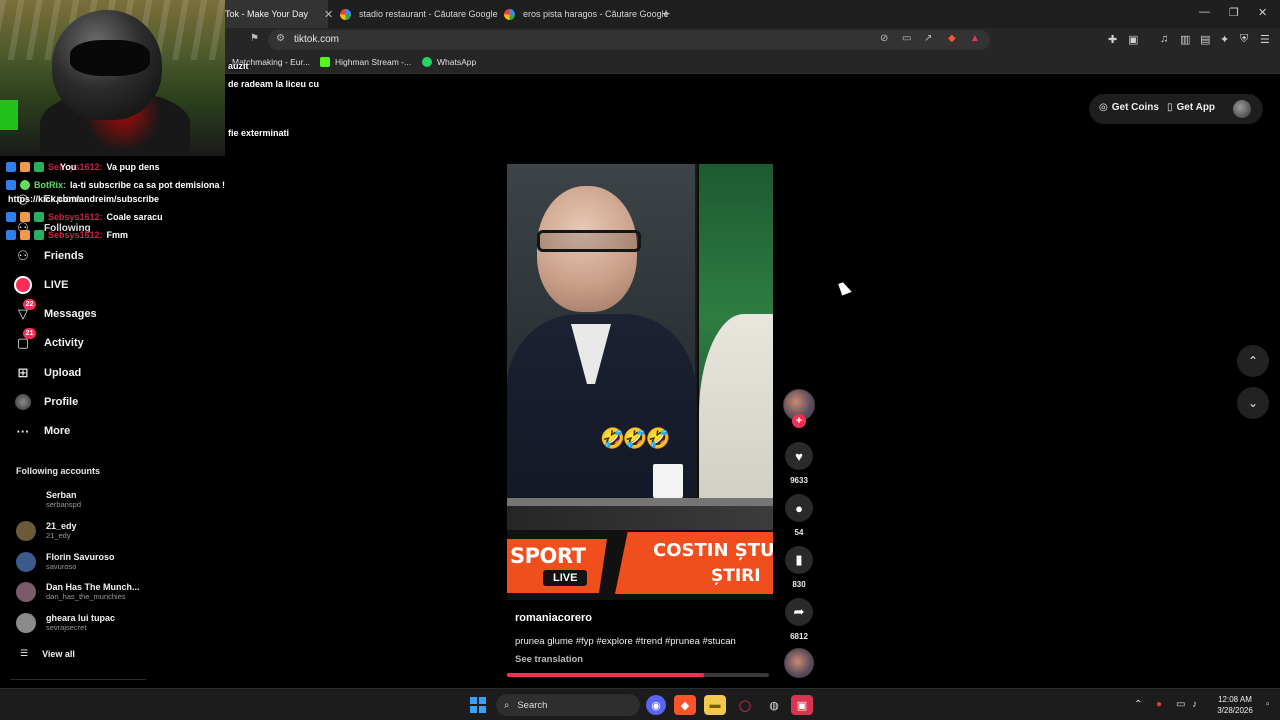 The width and height of the screenshot is (1280, 720). I want to click on taskbar-clock: 12:08 AM 3/28/2026, so click(1235, 705).